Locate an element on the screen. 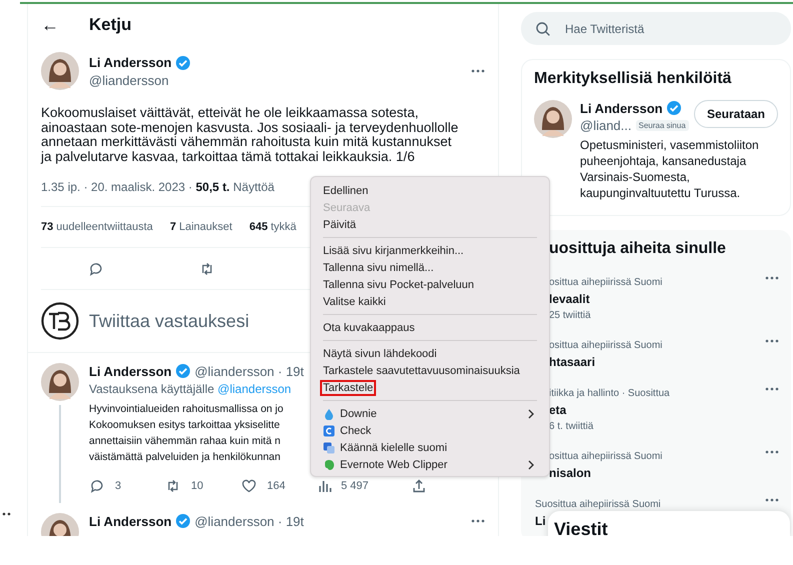 This screenshot has width=793, height=565. stat-link: 73 uudelleentwiittausta is located at coordinates (97, 227).